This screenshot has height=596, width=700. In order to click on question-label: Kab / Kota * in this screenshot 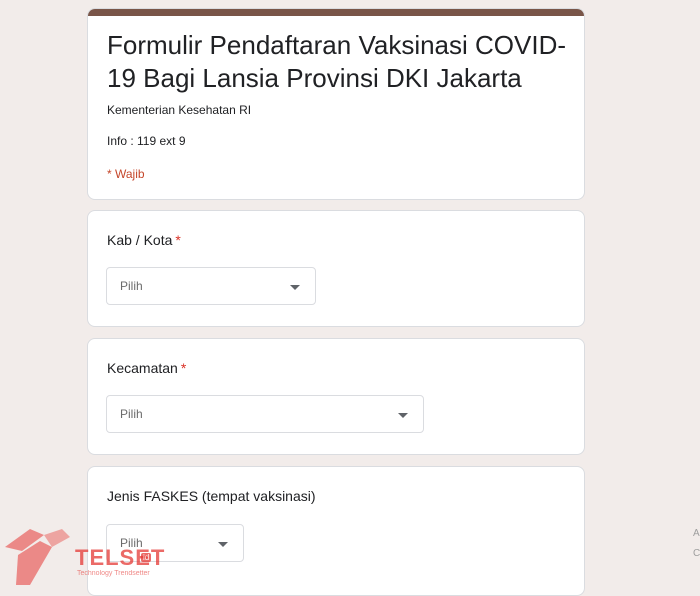, I will do `click(144, 240)`.